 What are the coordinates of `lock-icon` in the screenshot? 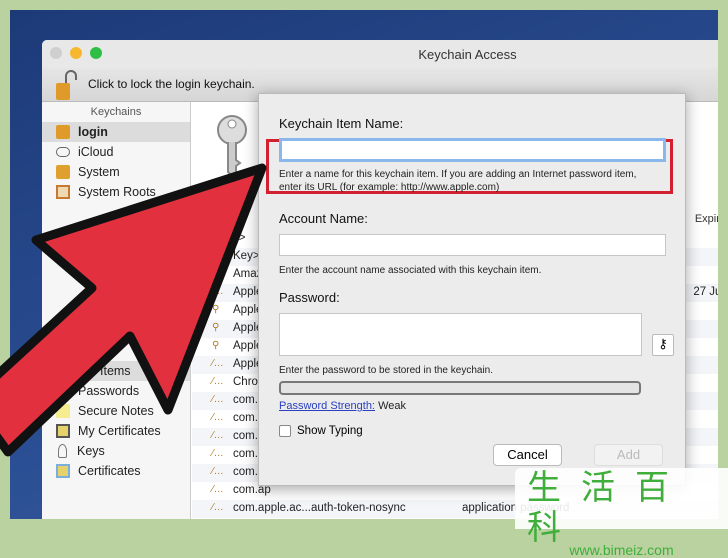 It's located at (63, 172).